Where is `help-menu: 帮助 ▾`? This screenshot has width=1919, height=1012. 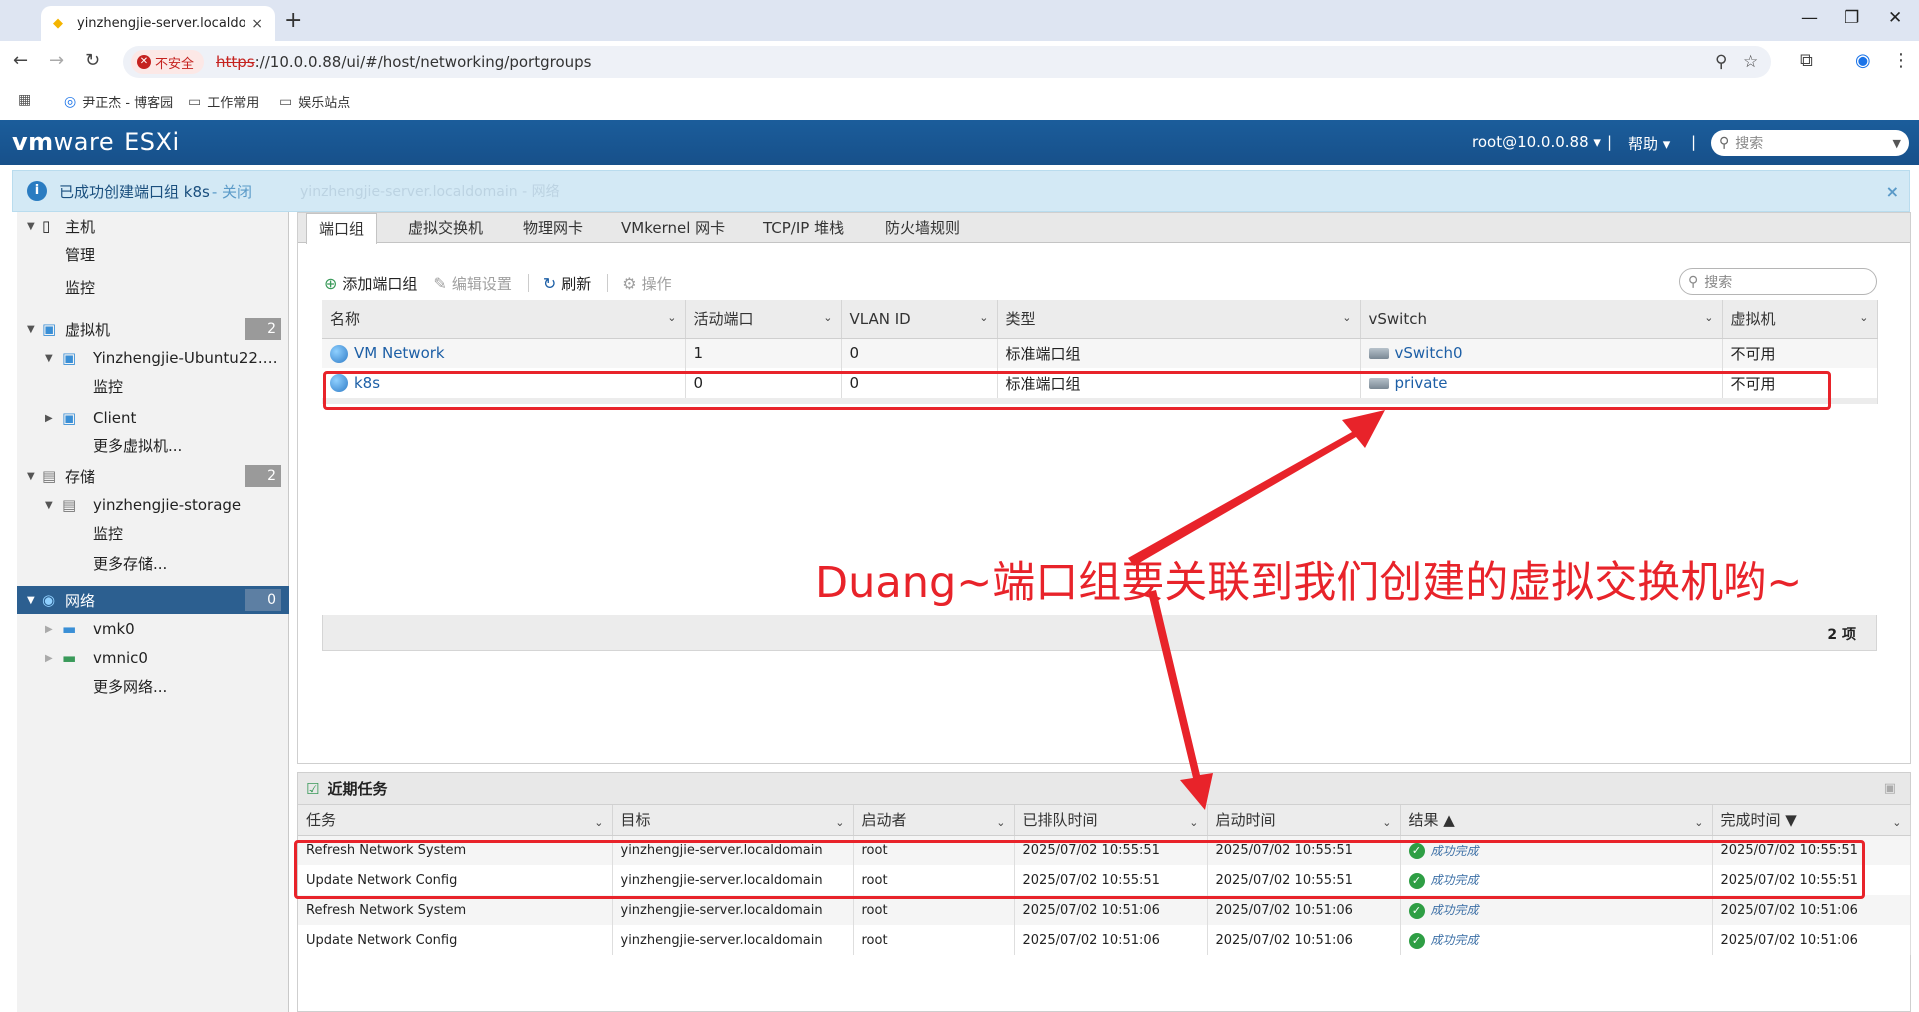
help-menu: 帮助 ▾ is located at coordinates (1649, 143).